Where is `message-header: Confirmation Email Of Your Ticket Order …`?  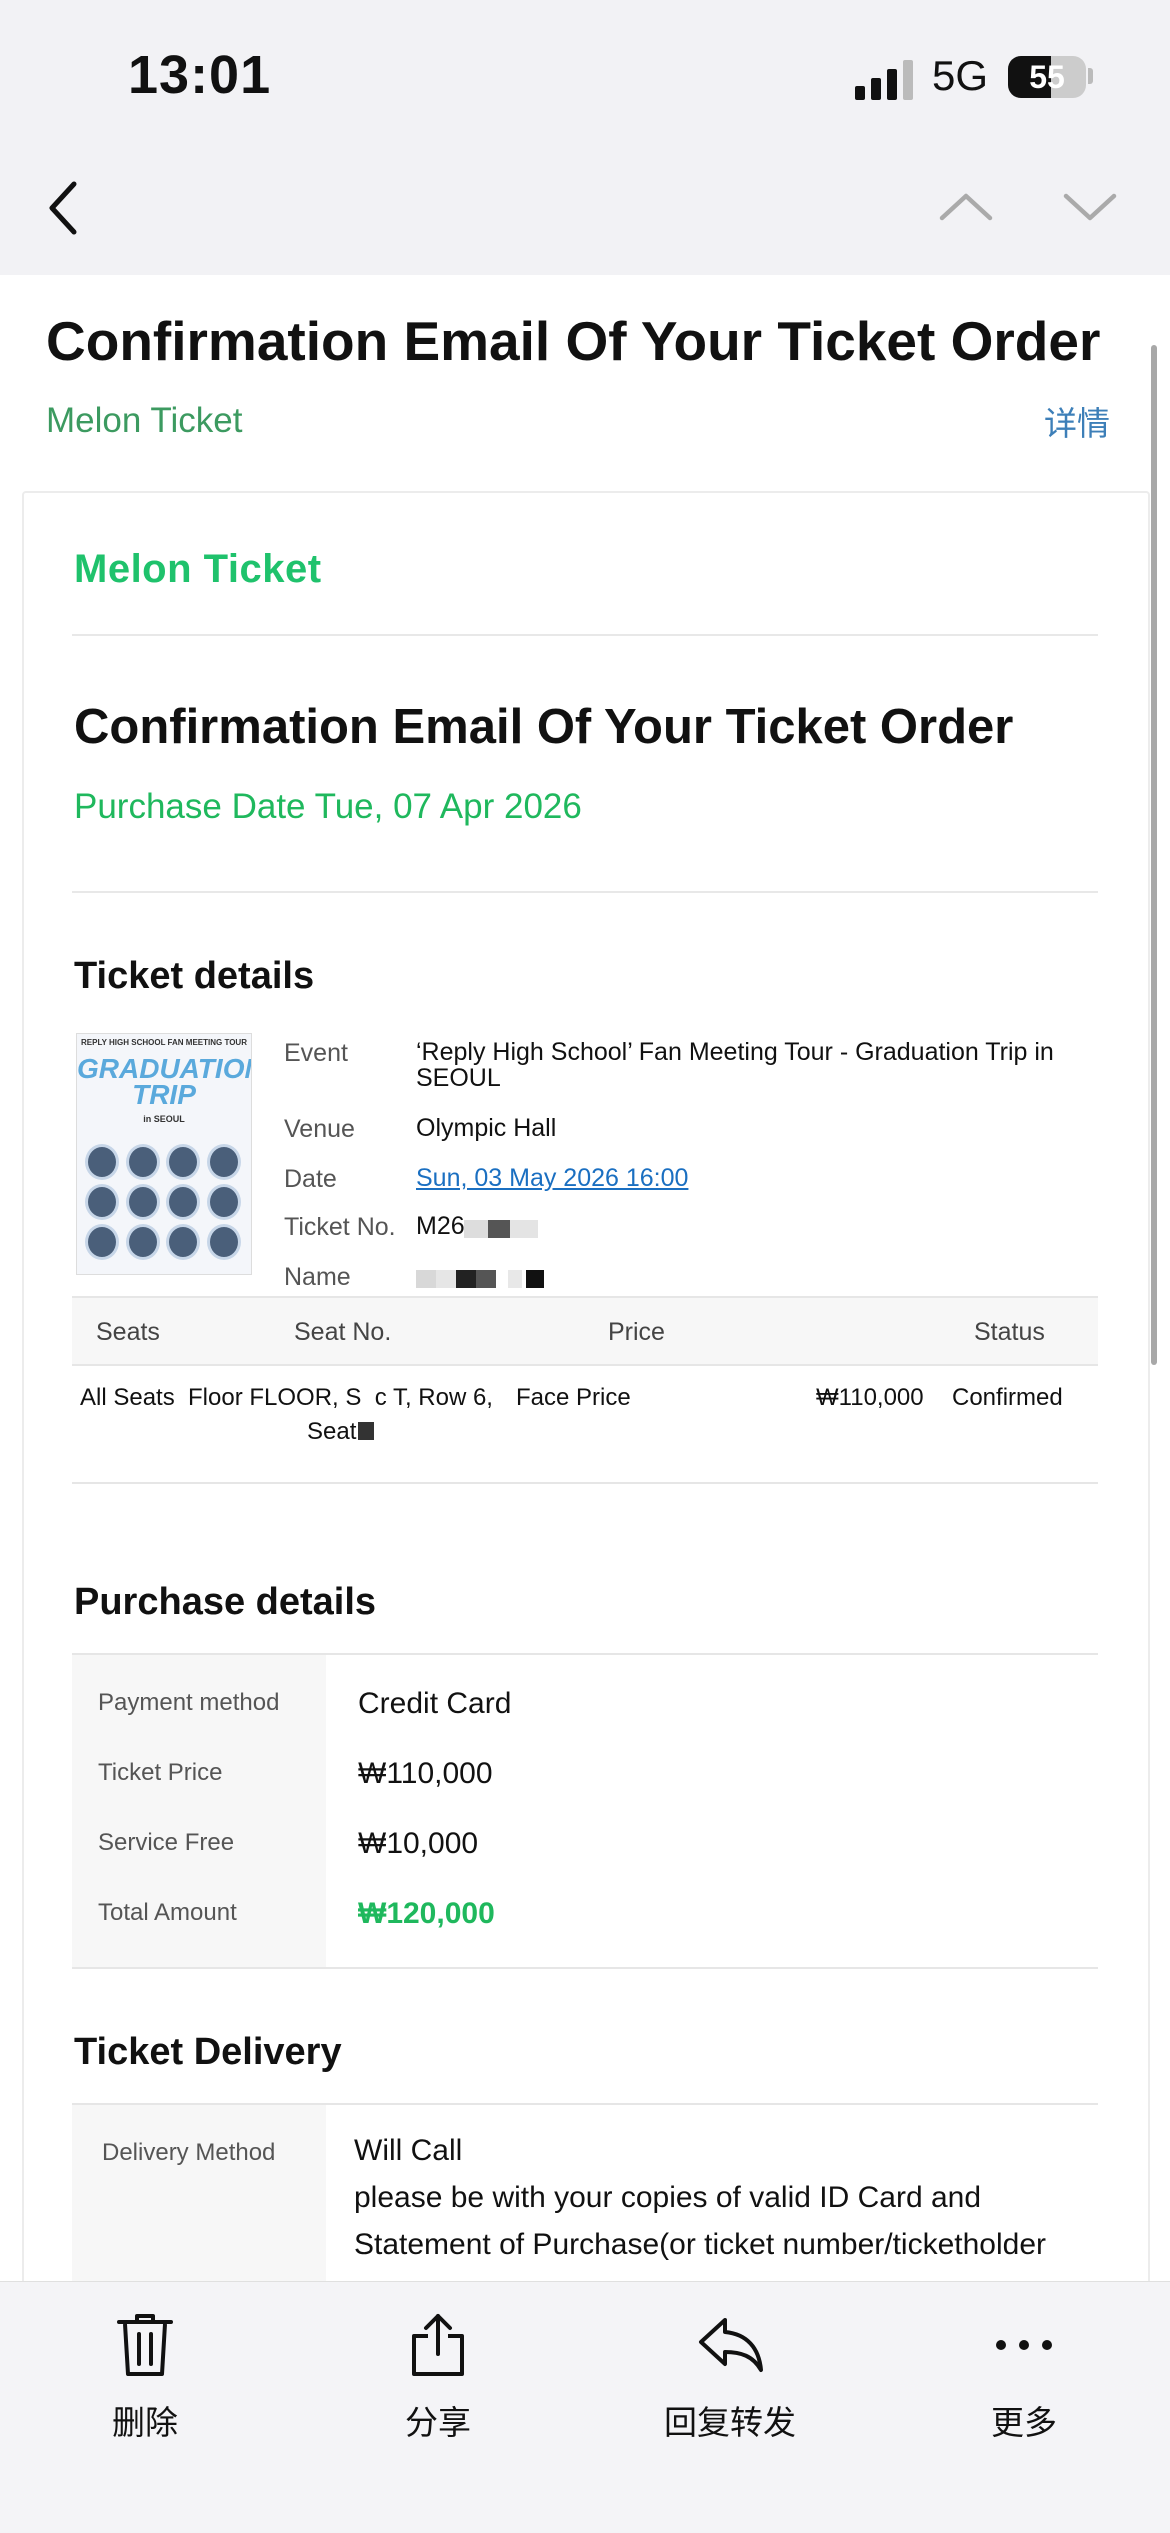
message-header: Confirmation Email Of Your Ticket Order … is located at coordinates (585, 374).